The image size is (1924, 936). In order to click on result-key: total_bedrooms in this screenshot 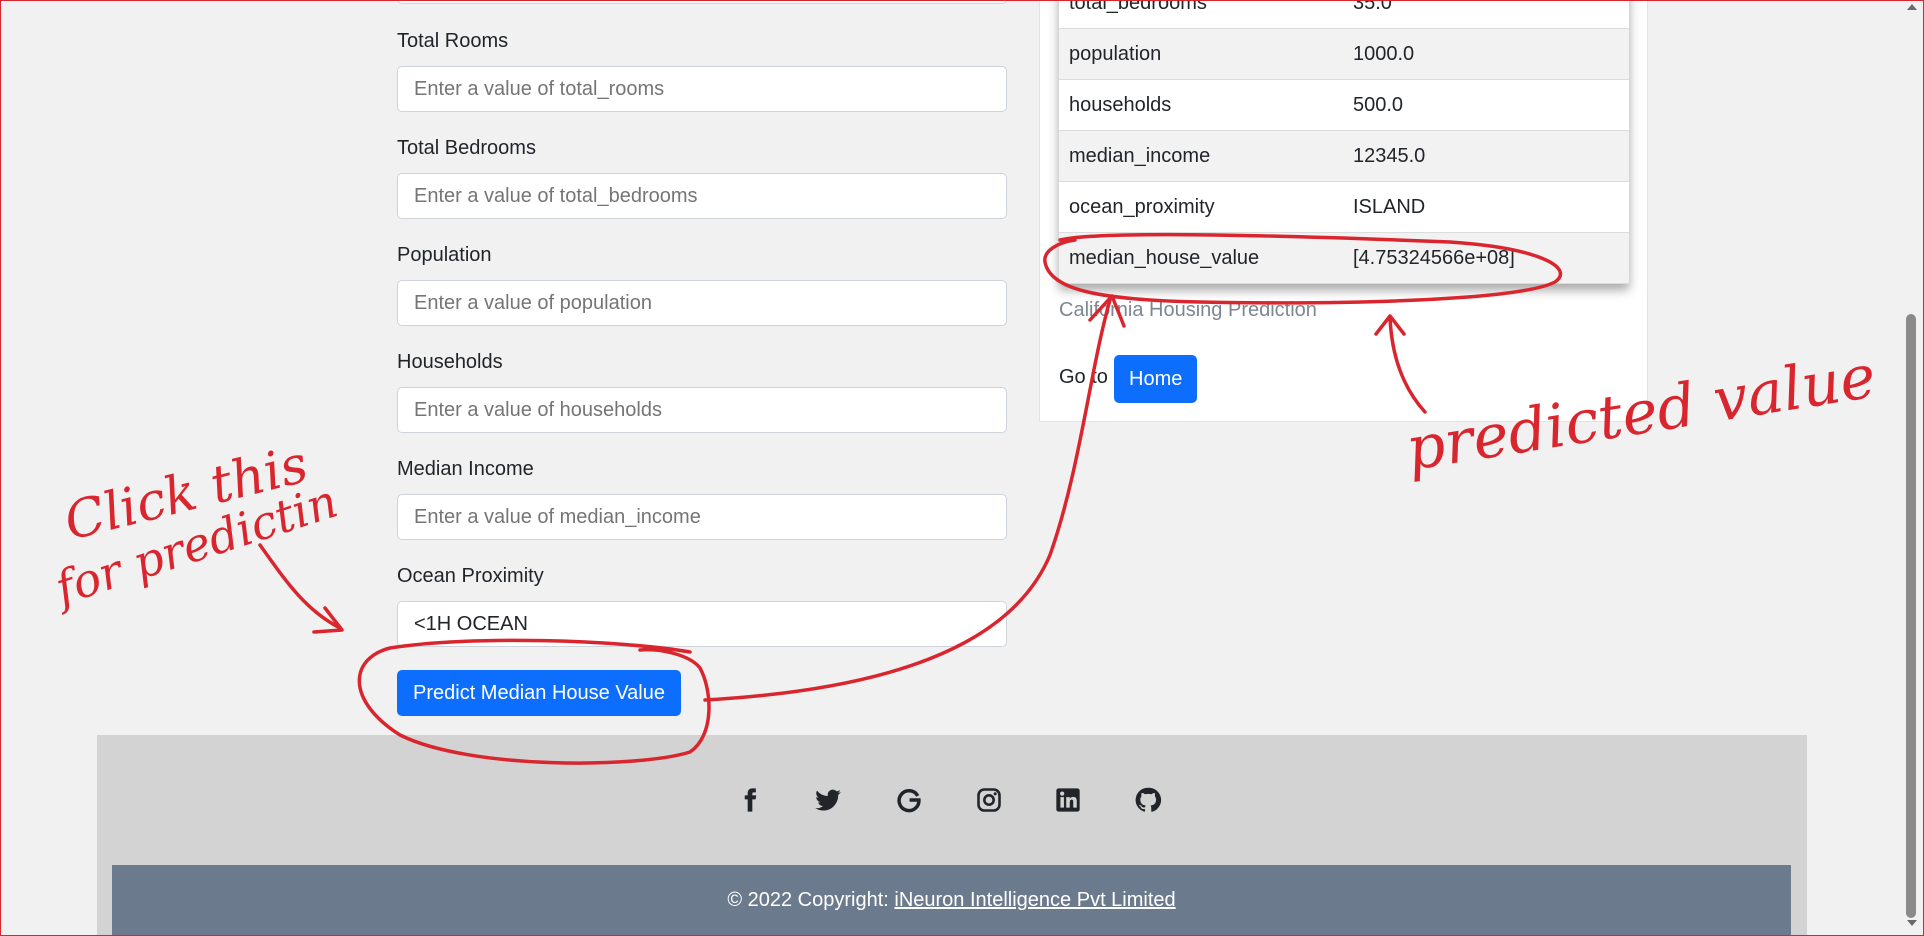, I will do `click(1201, 14)`.